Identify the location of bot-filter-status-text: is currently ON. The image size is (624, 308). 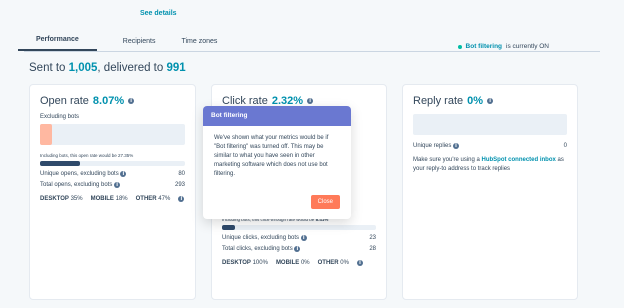
(527, 46).